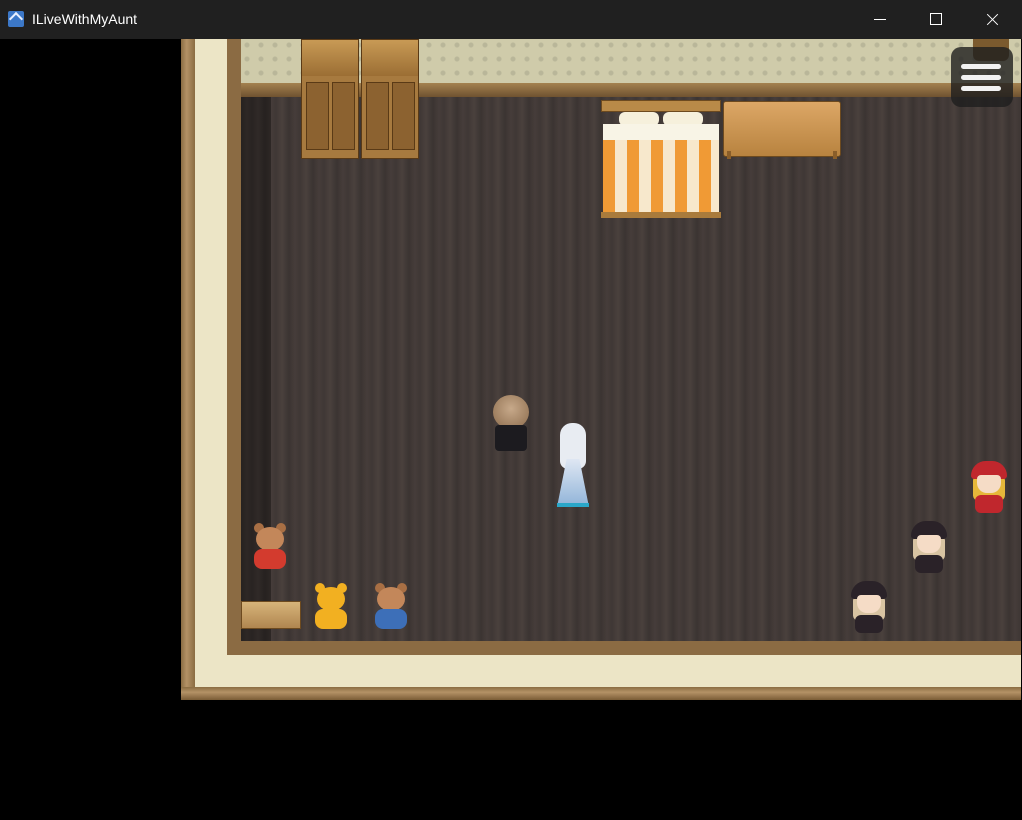 Image resolution: width=1022 pixels, height=820 pixels. Describe the element at coordinates (16, 19) in the screenshot. I see `app-icon` at that location.